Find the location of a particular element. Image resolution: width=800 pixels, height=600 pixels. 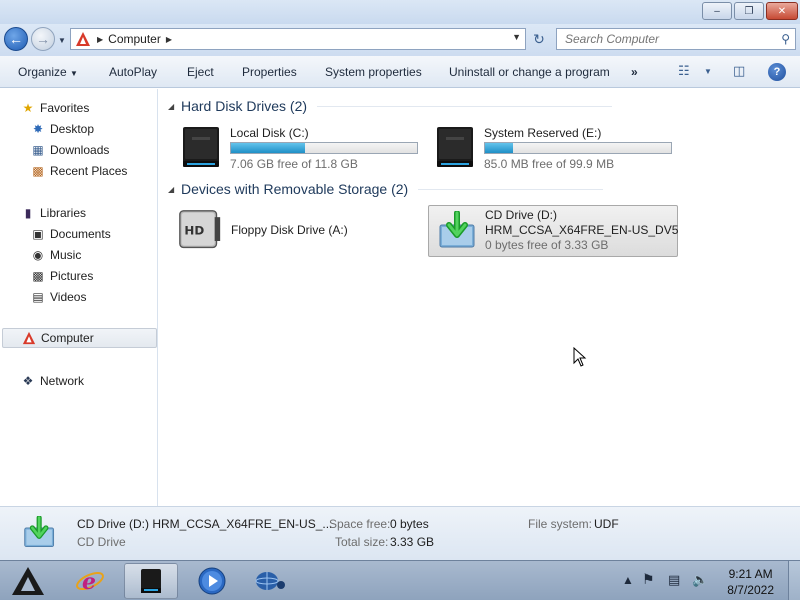

recent-pages-dropdown: ▼ is located at coordinates (62, 40).